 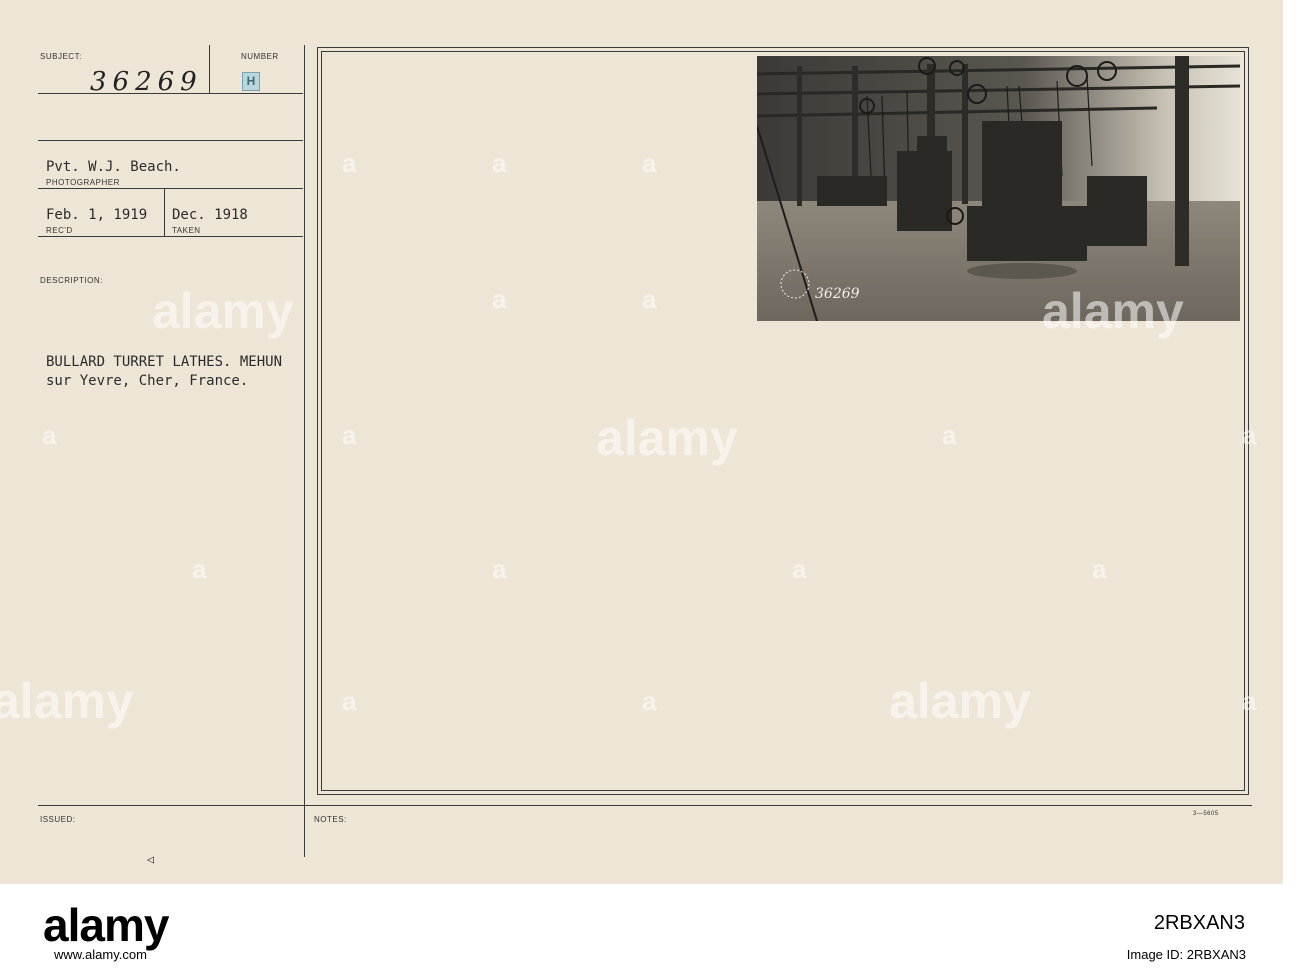 What do you see at coordinates (83, 182) in the screenshot?
I see `photographer-label: PHOTOGRAPHER` at bounding box center [83, 182].